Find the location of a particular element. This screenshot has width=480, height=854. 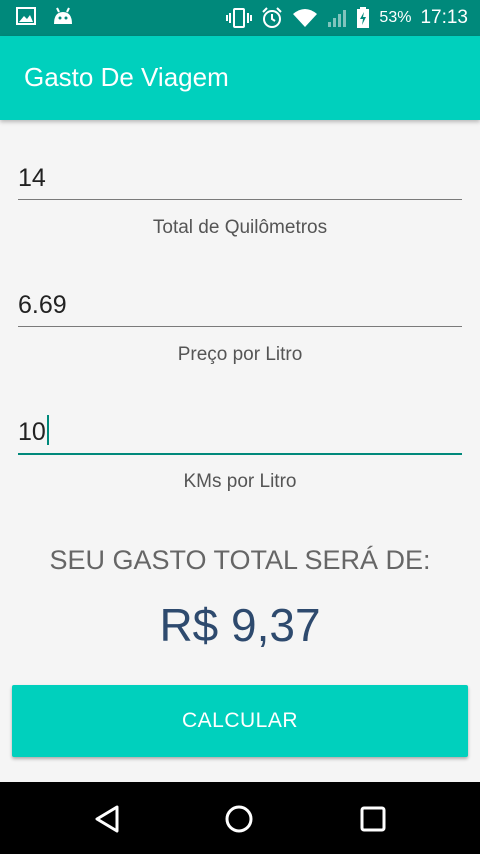

battery-percent: 53% is located at coordinates (395, 17).